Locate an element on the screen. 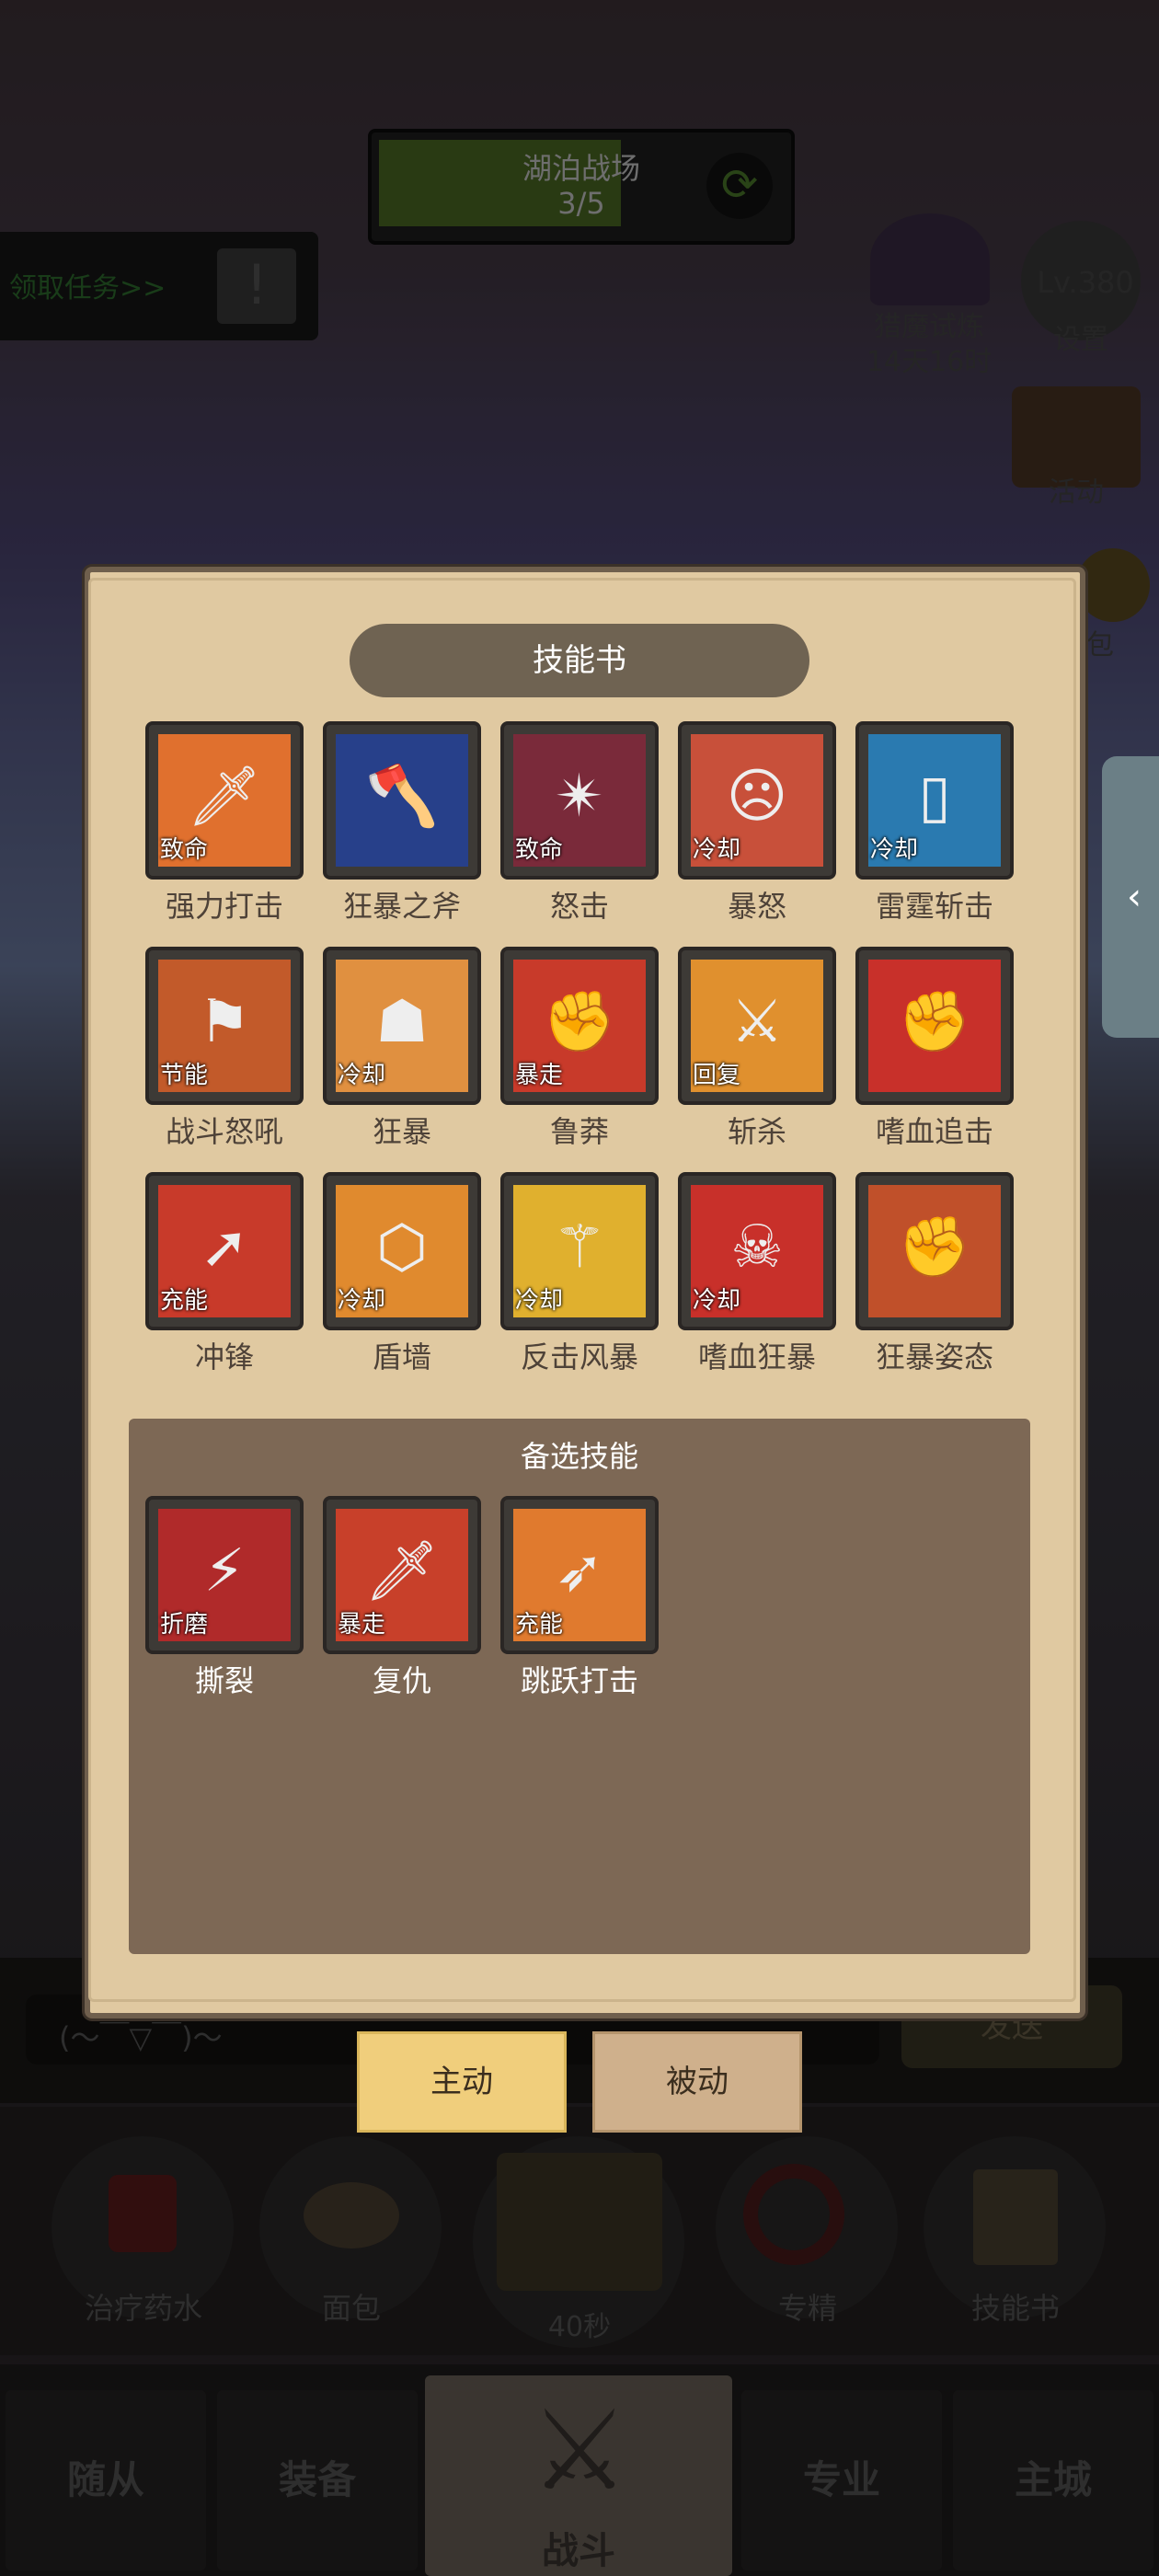  skill-slot: 🗡 致命强力打击 is located at coordinates (224, 823).